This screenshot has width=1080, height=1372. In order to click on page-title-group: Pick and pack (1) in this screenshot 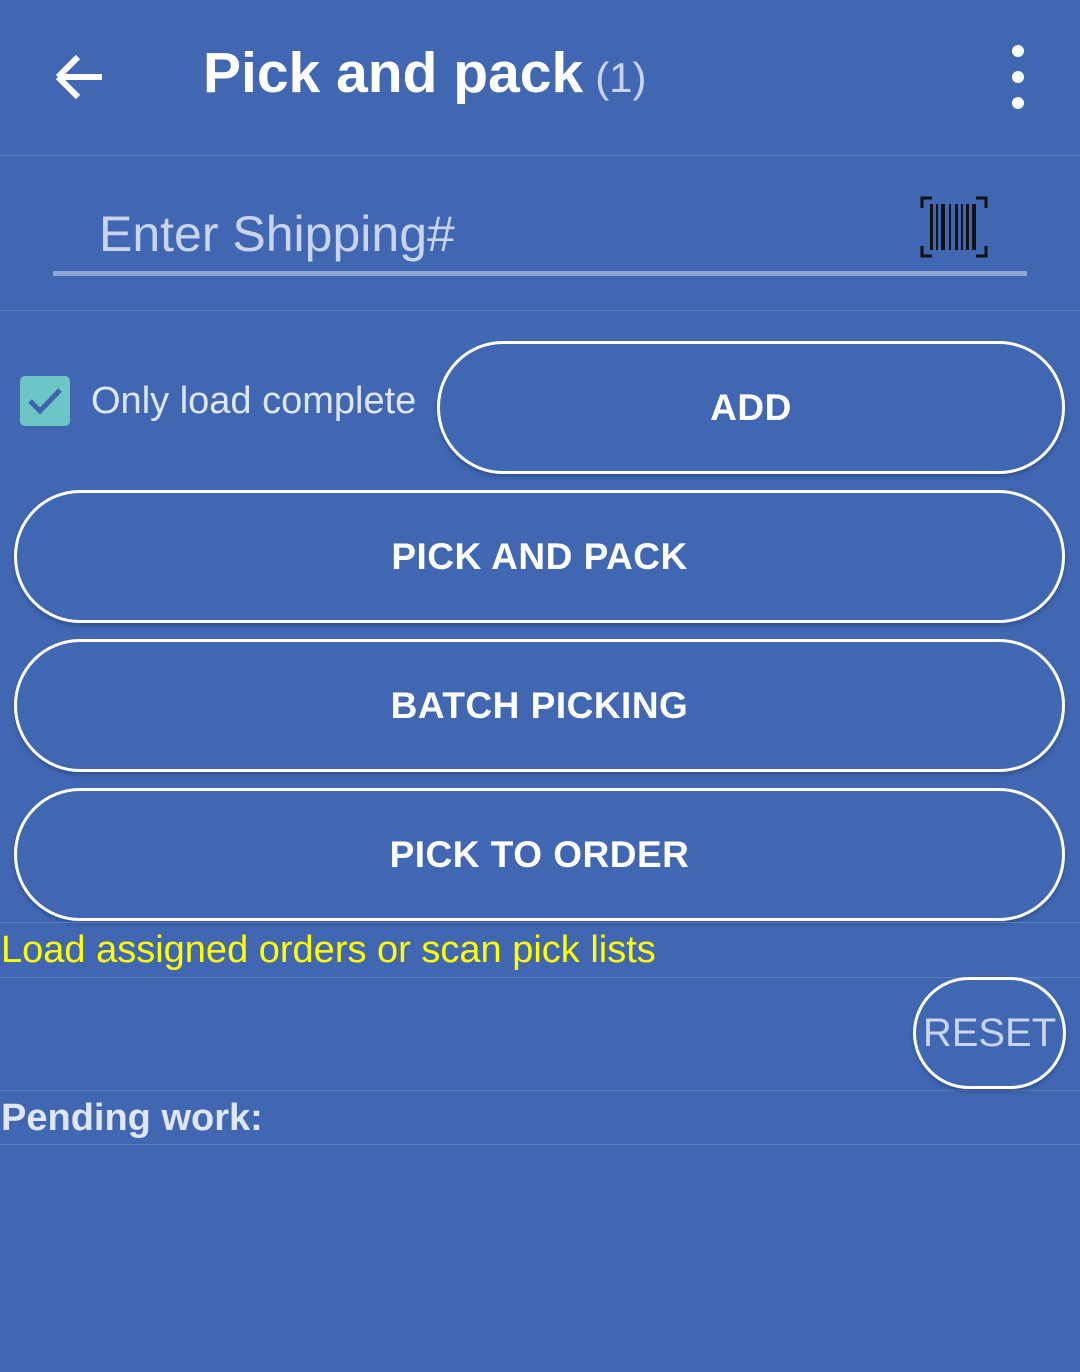, I will do `click(425, 80)`.